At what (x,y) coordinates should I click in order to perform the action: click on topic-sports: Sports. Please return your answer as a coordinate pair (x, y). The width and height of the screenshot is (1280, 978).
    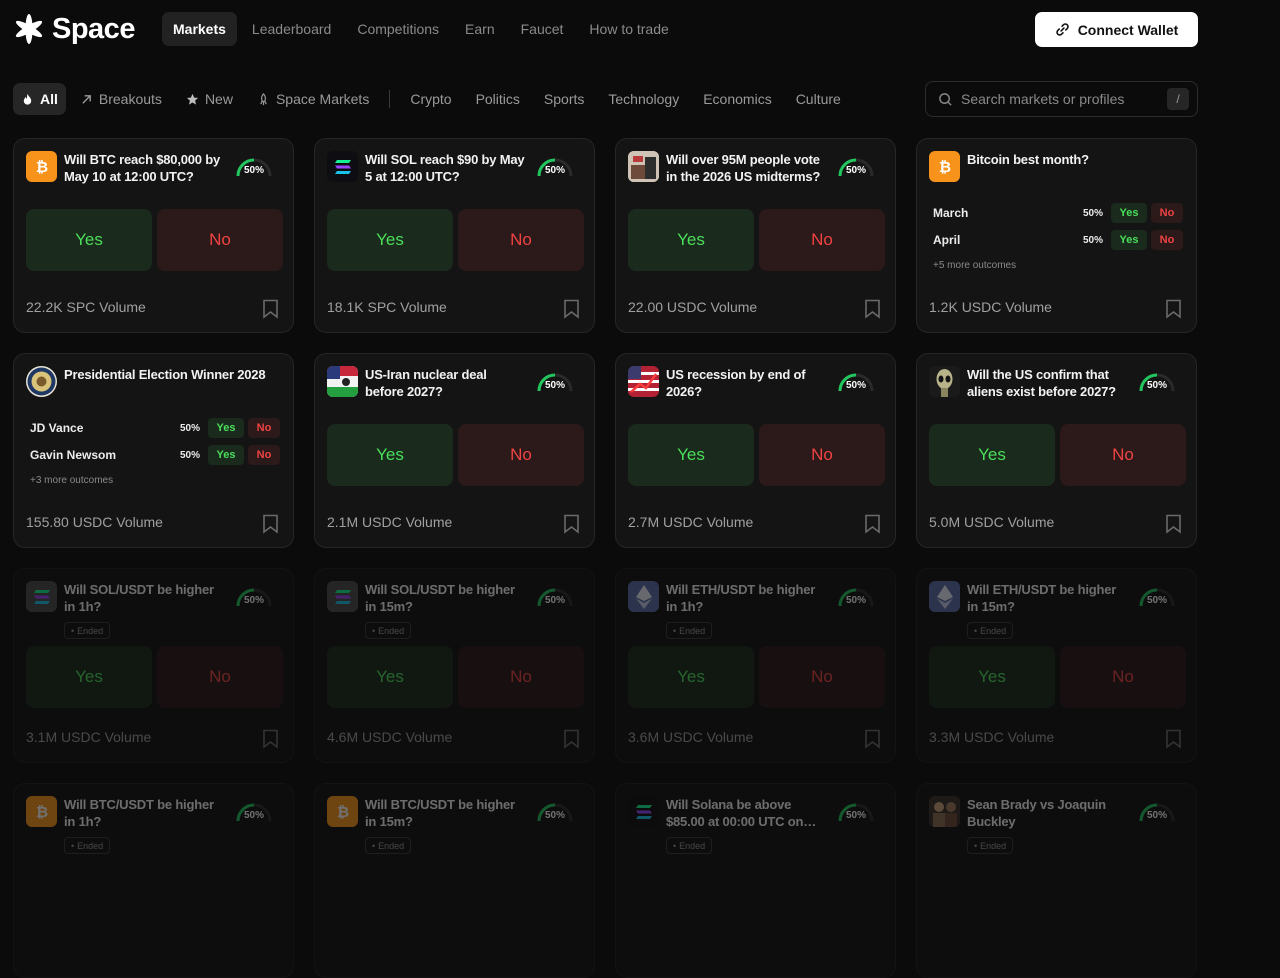
    Looking at the image, I should click on (564, 99).